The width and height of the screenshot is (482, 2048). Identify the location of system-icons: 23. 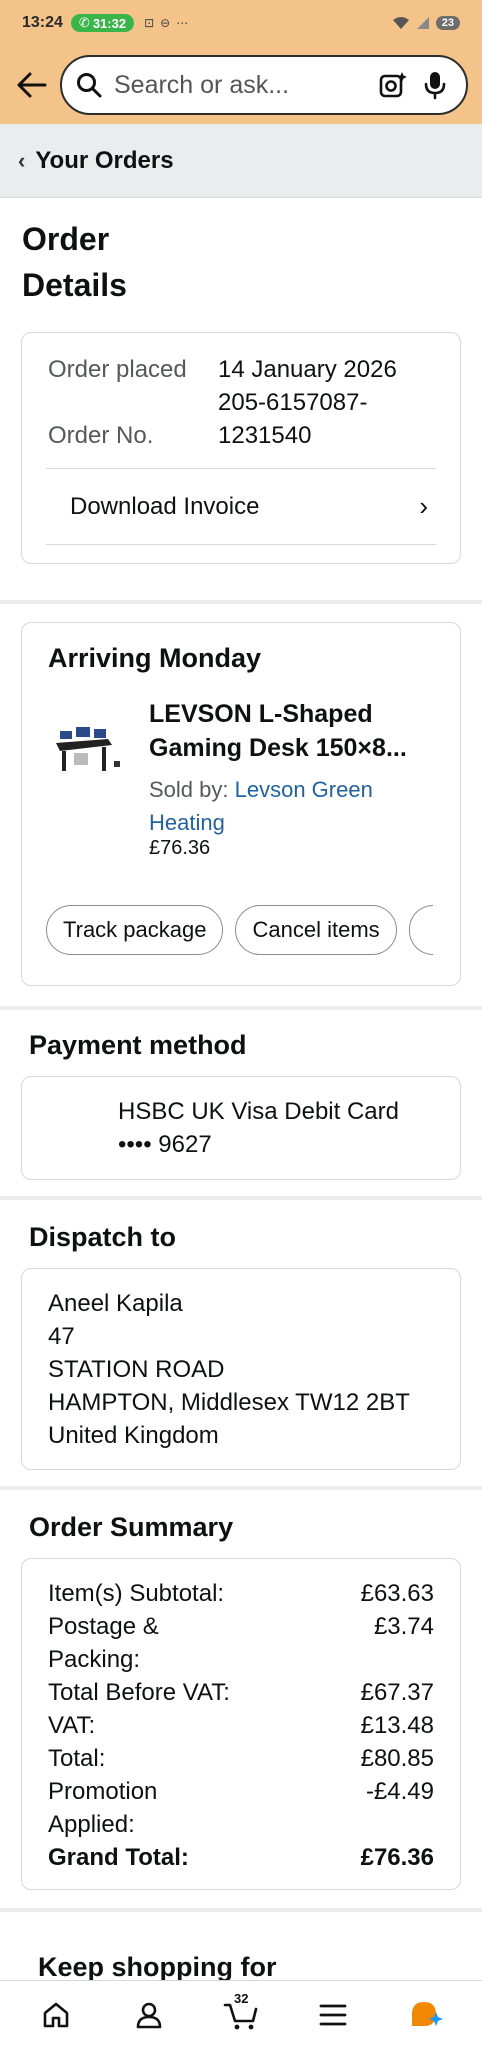
(426, 23).